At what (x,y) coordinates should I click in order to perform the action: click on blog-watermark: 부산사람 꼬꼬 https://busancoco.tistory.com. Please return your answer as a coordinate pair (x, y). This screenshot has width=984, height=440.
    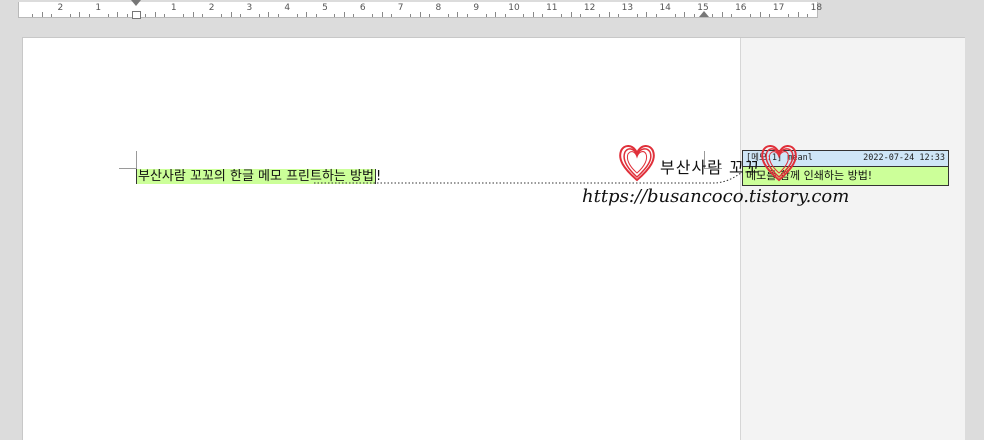
    Looking at the image, I should click on (703, 182).